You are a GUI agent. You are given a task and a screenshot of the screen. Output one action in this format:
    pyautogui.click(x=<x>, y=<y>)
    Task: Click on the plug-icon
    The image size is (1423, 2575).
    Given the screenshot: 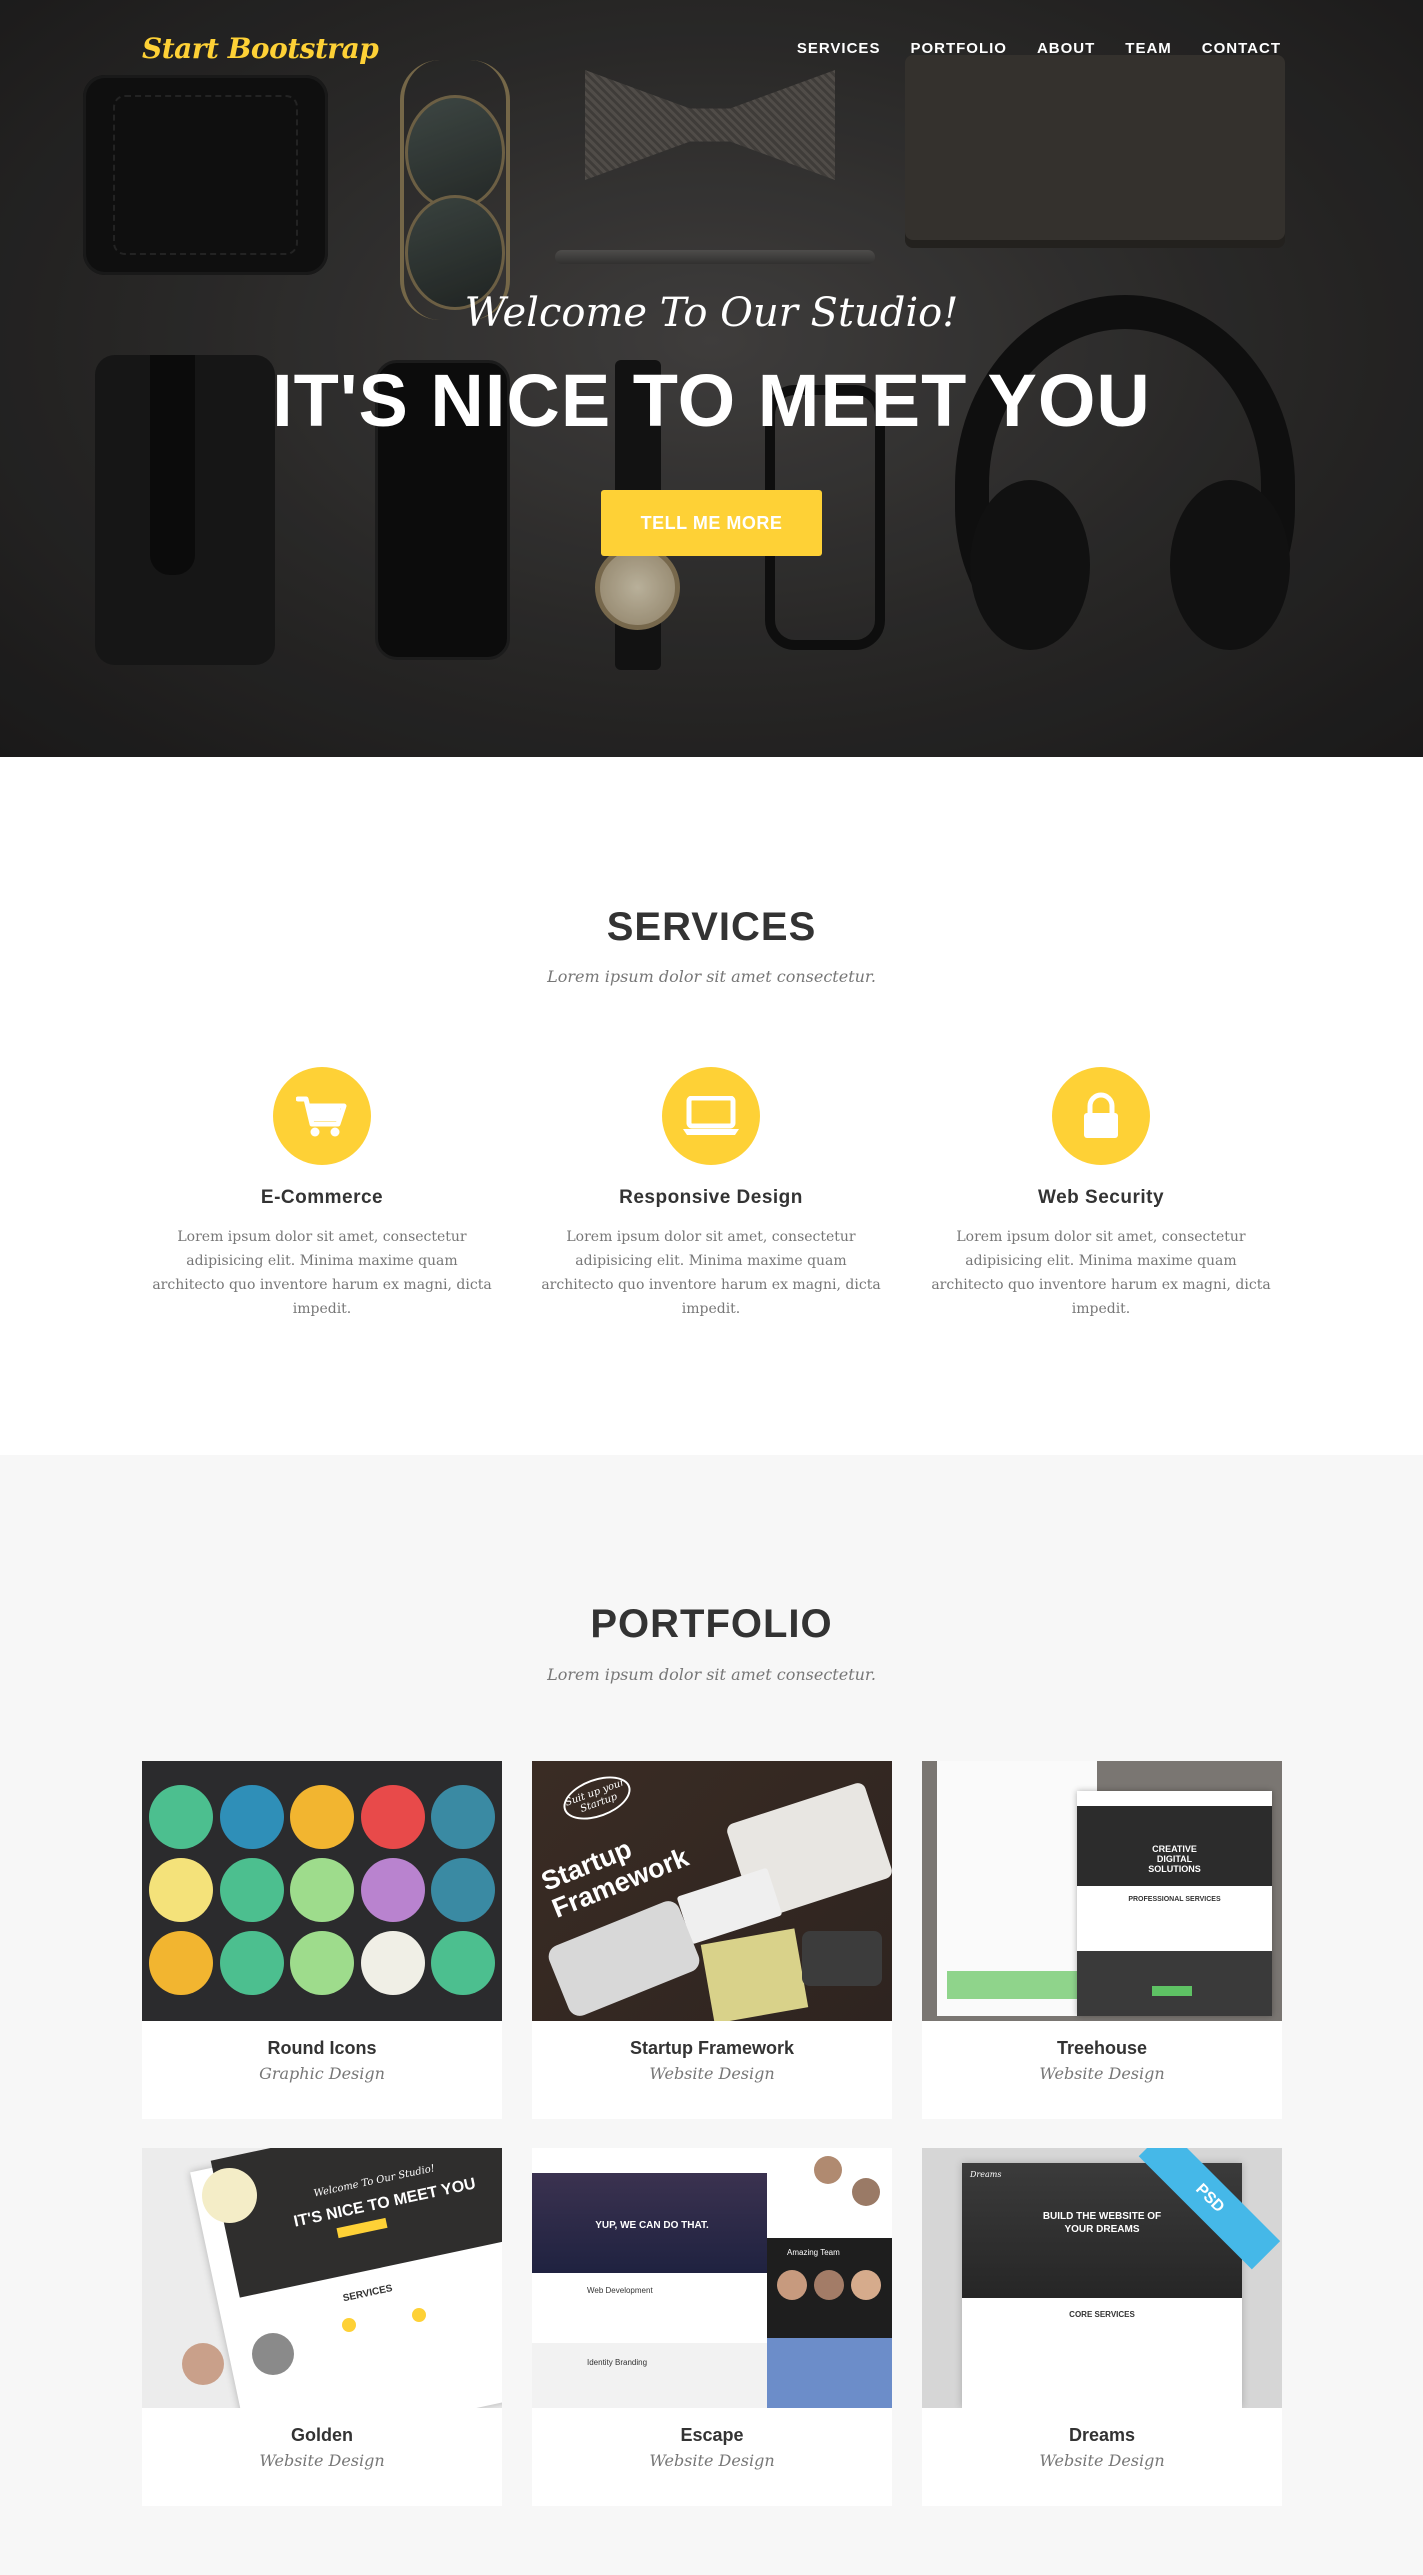 What is the action you would take?
    pyautogui.click(x=322, y=1963)
    